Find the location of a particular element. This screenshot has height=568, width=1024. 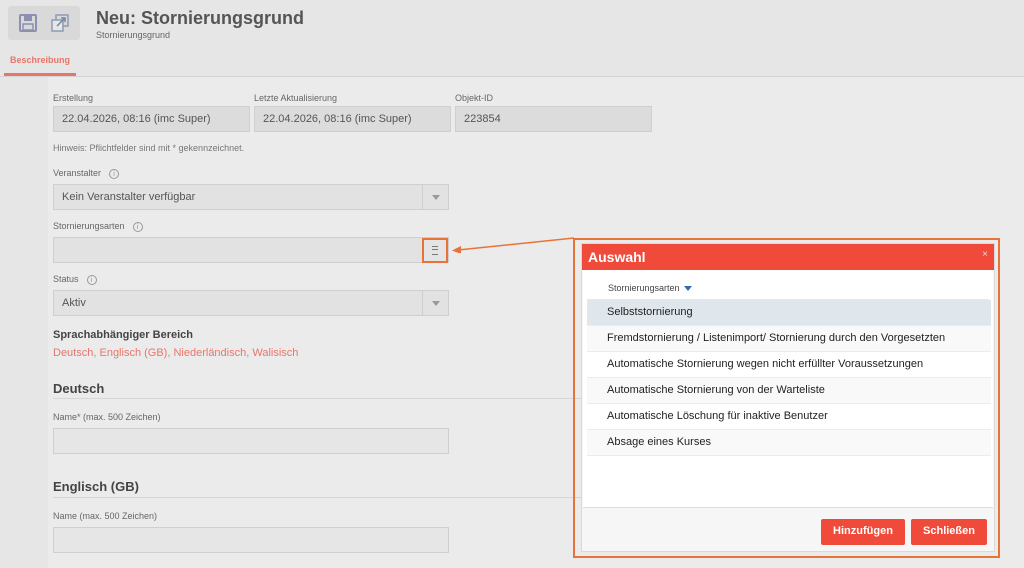

deutsch-name-label: Name* (max. 500 Zeichen) is located at coordinates (107, 417).